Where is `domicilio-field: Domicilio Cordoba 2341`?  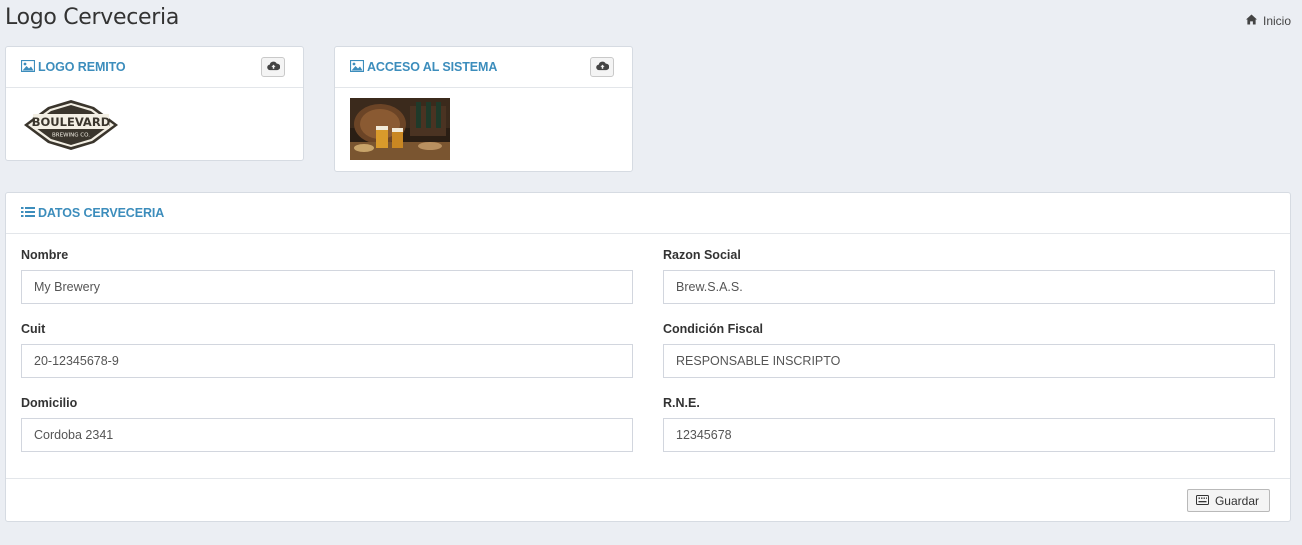 domicilio-field: Domicilio Cordoba 2341 is located at coordinates (327, 424).